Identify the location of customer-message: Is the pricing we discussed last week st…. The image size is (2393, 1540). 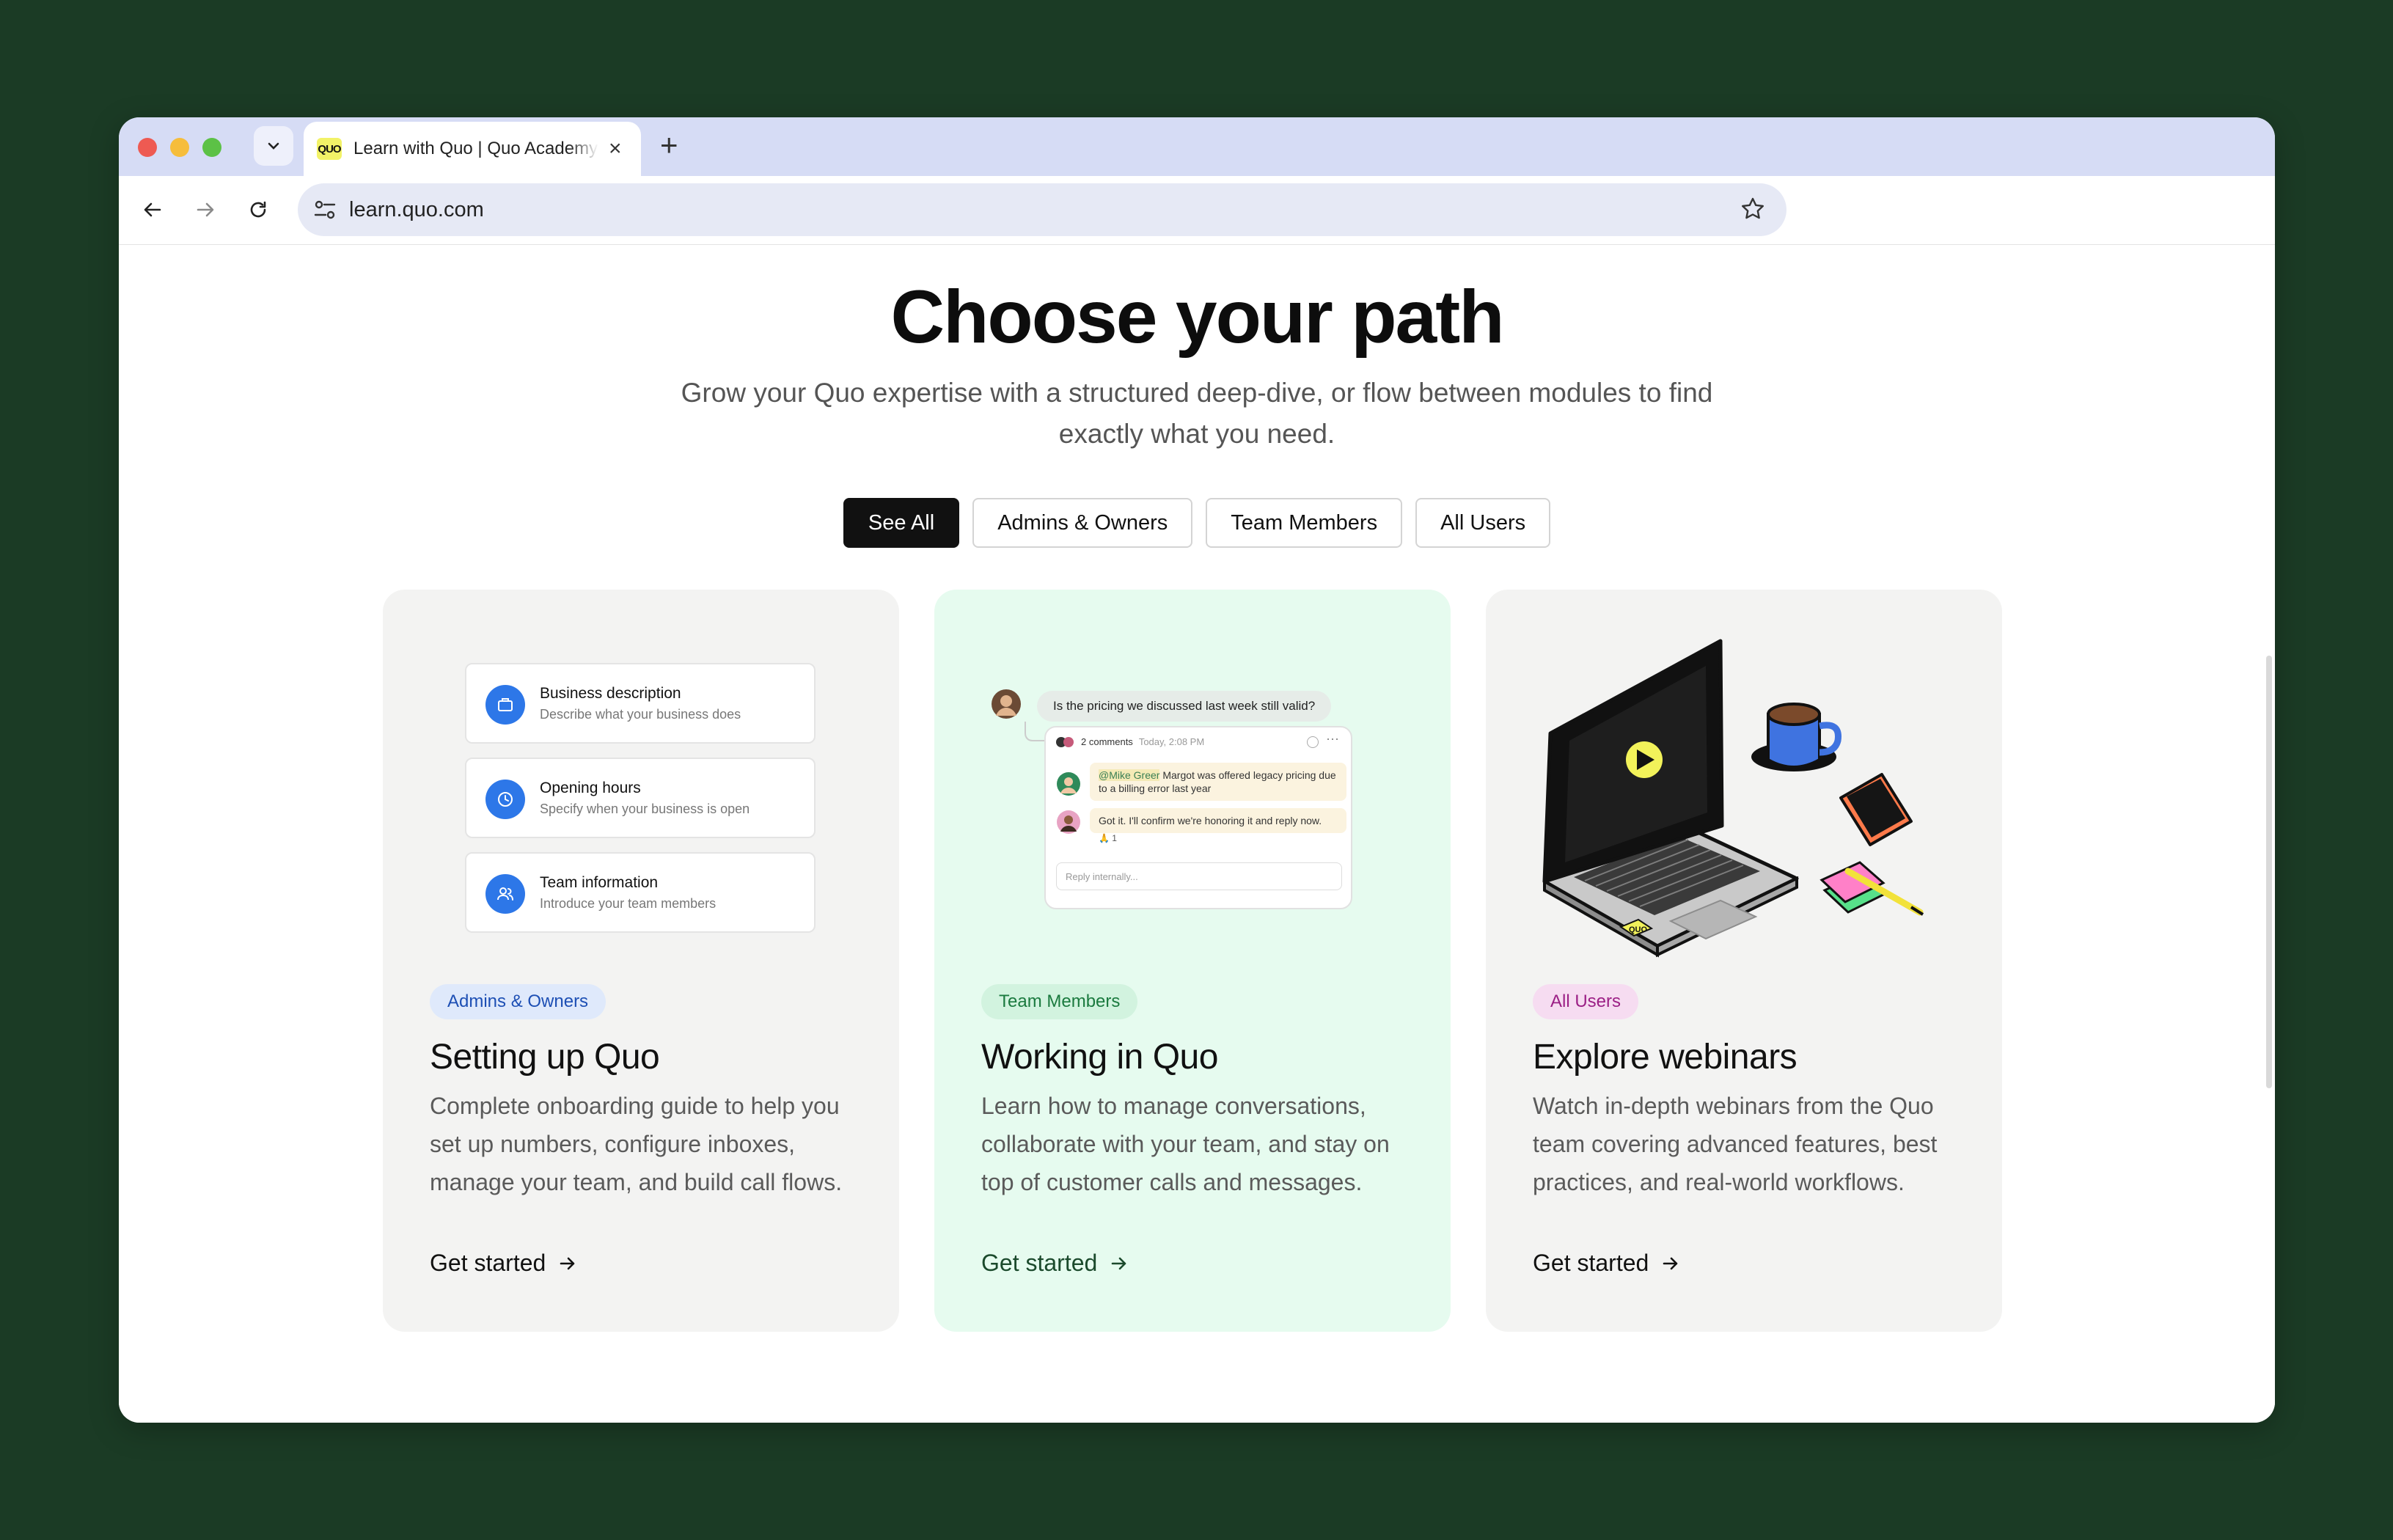
(1184, 706).